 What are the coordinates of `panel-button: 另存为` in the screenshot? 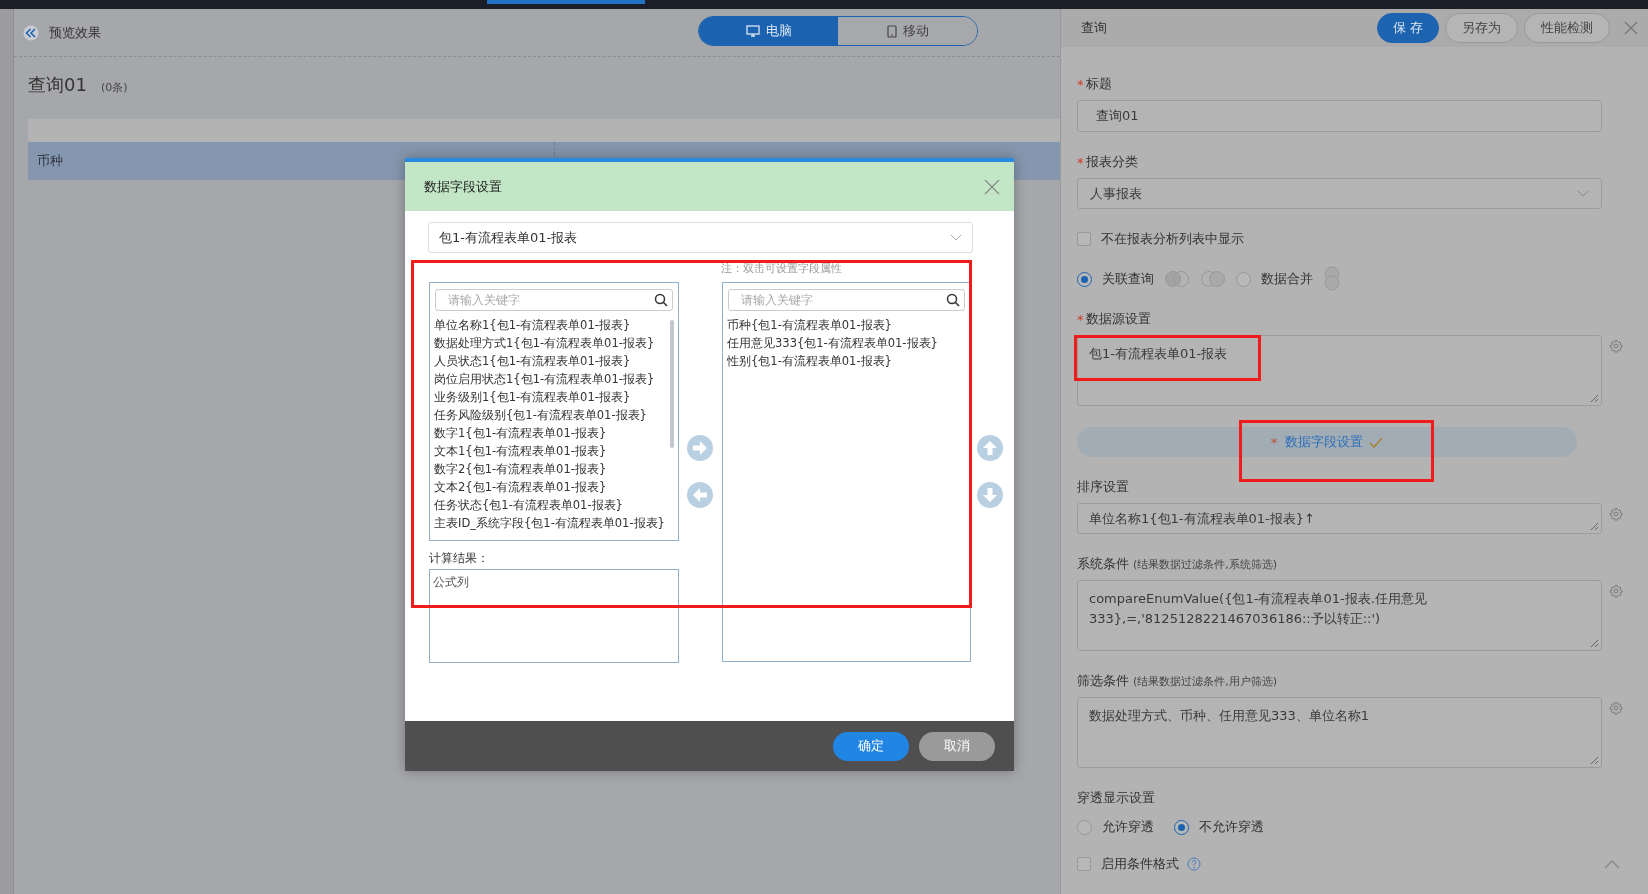 It's located at (1481, 28).